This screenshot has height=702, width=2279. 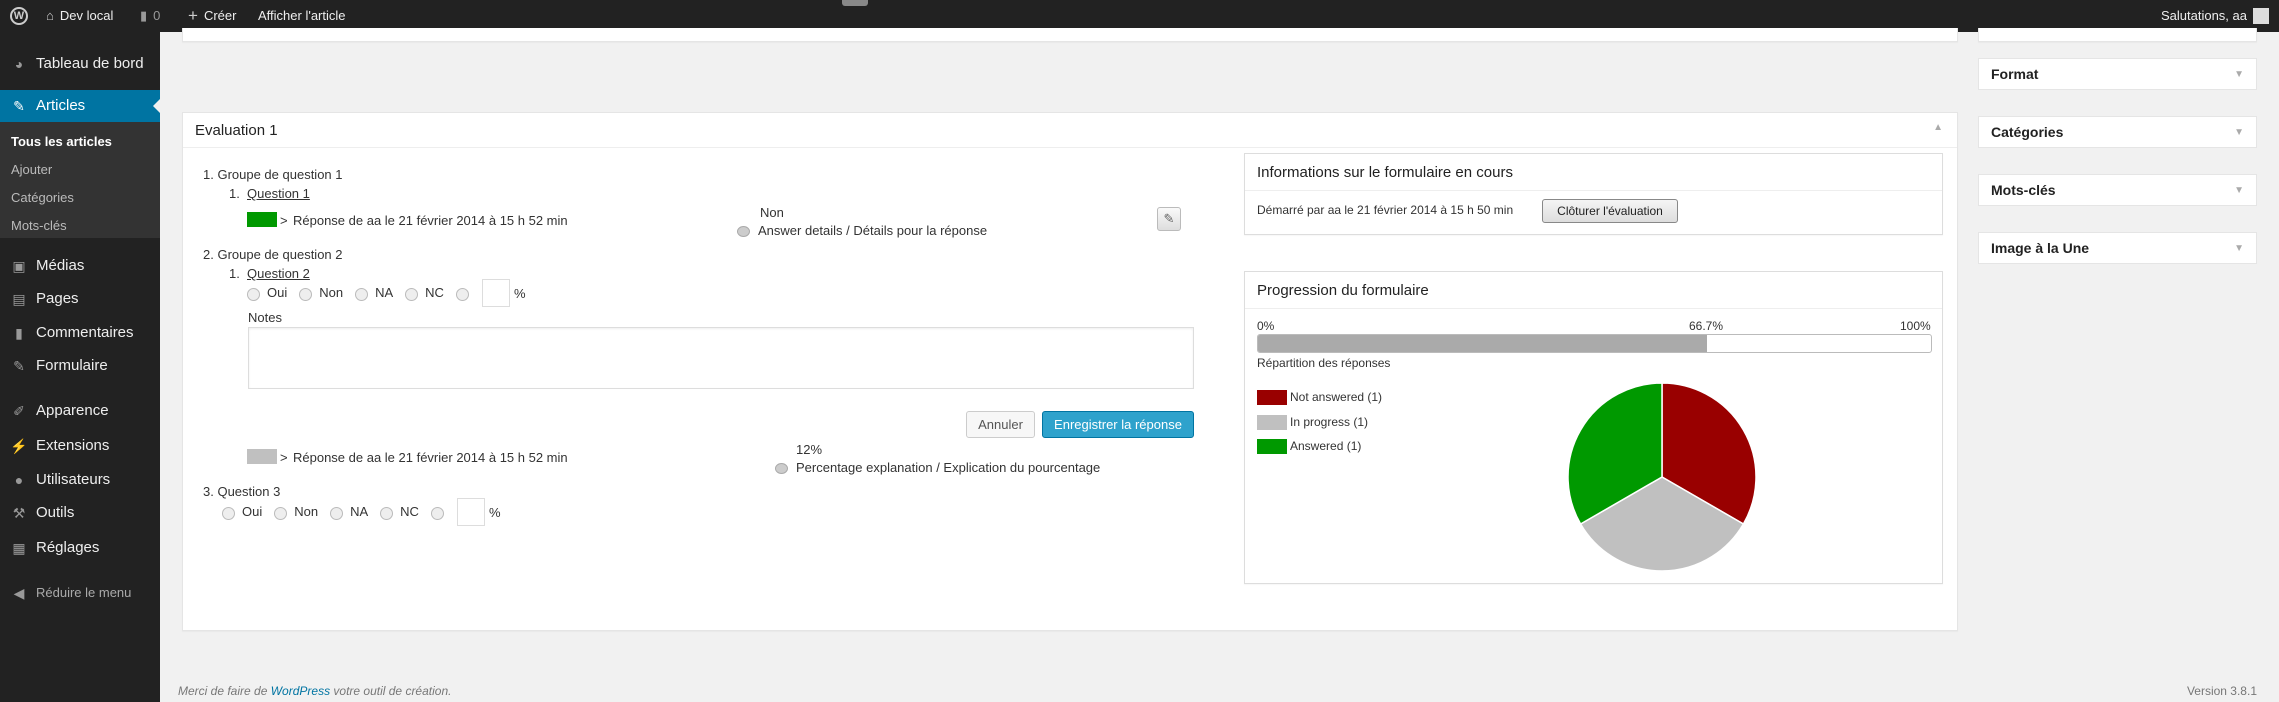 What do you see at coordinates (42, 197) in the screenshot?
I see `submenu-categories: Catégories` at bounding box center [42, 197].